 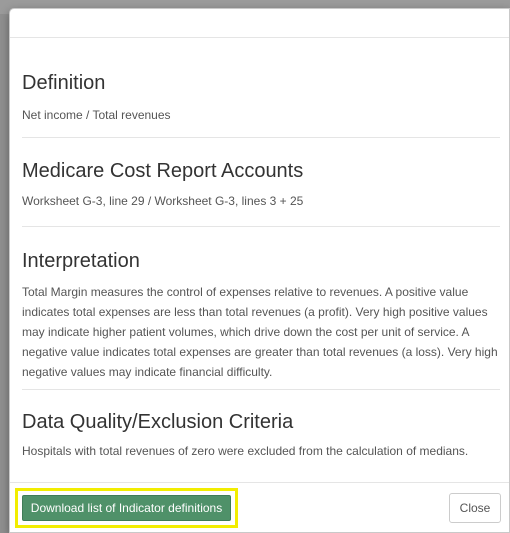 I want to click on download-highlight-box: Download list of Indicator definitions, so click(x=126, y=508).